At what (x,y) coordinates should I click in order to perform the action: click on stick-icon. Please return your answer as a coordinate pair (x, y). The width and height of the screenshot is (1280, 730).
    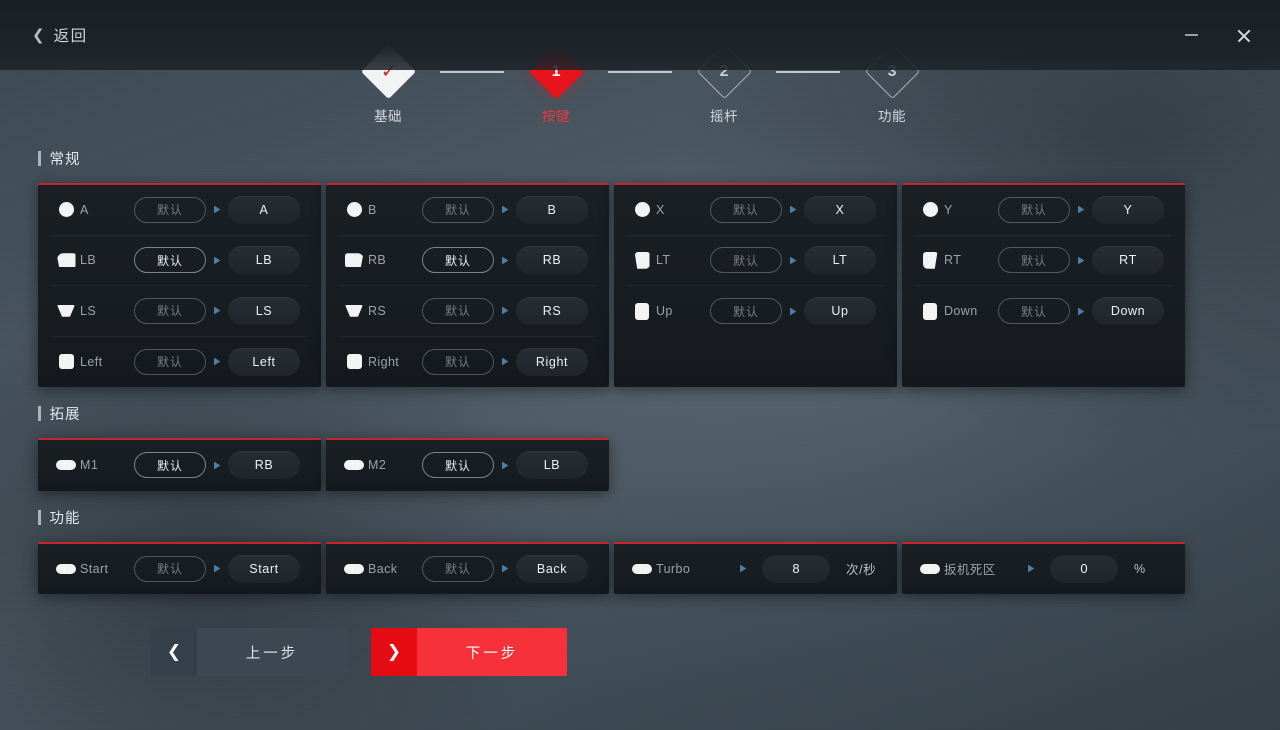
    Looking at the image, I should click on (354, 310).